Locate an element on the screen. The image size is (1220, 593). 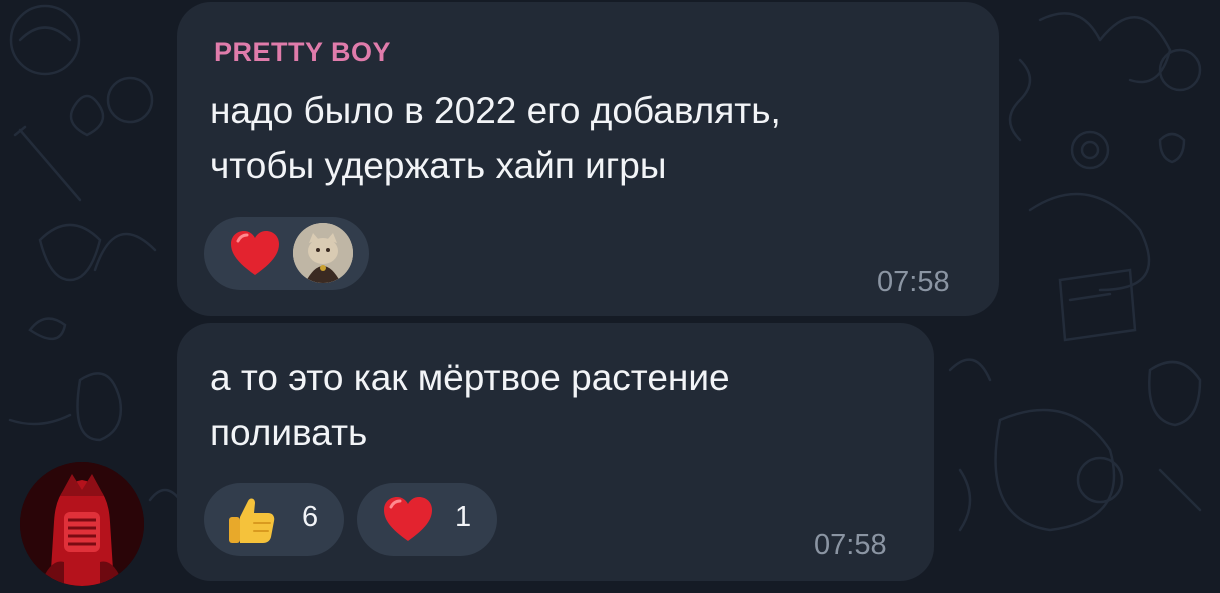
reactor-cat-avatar is located at coordinates (323, 253).